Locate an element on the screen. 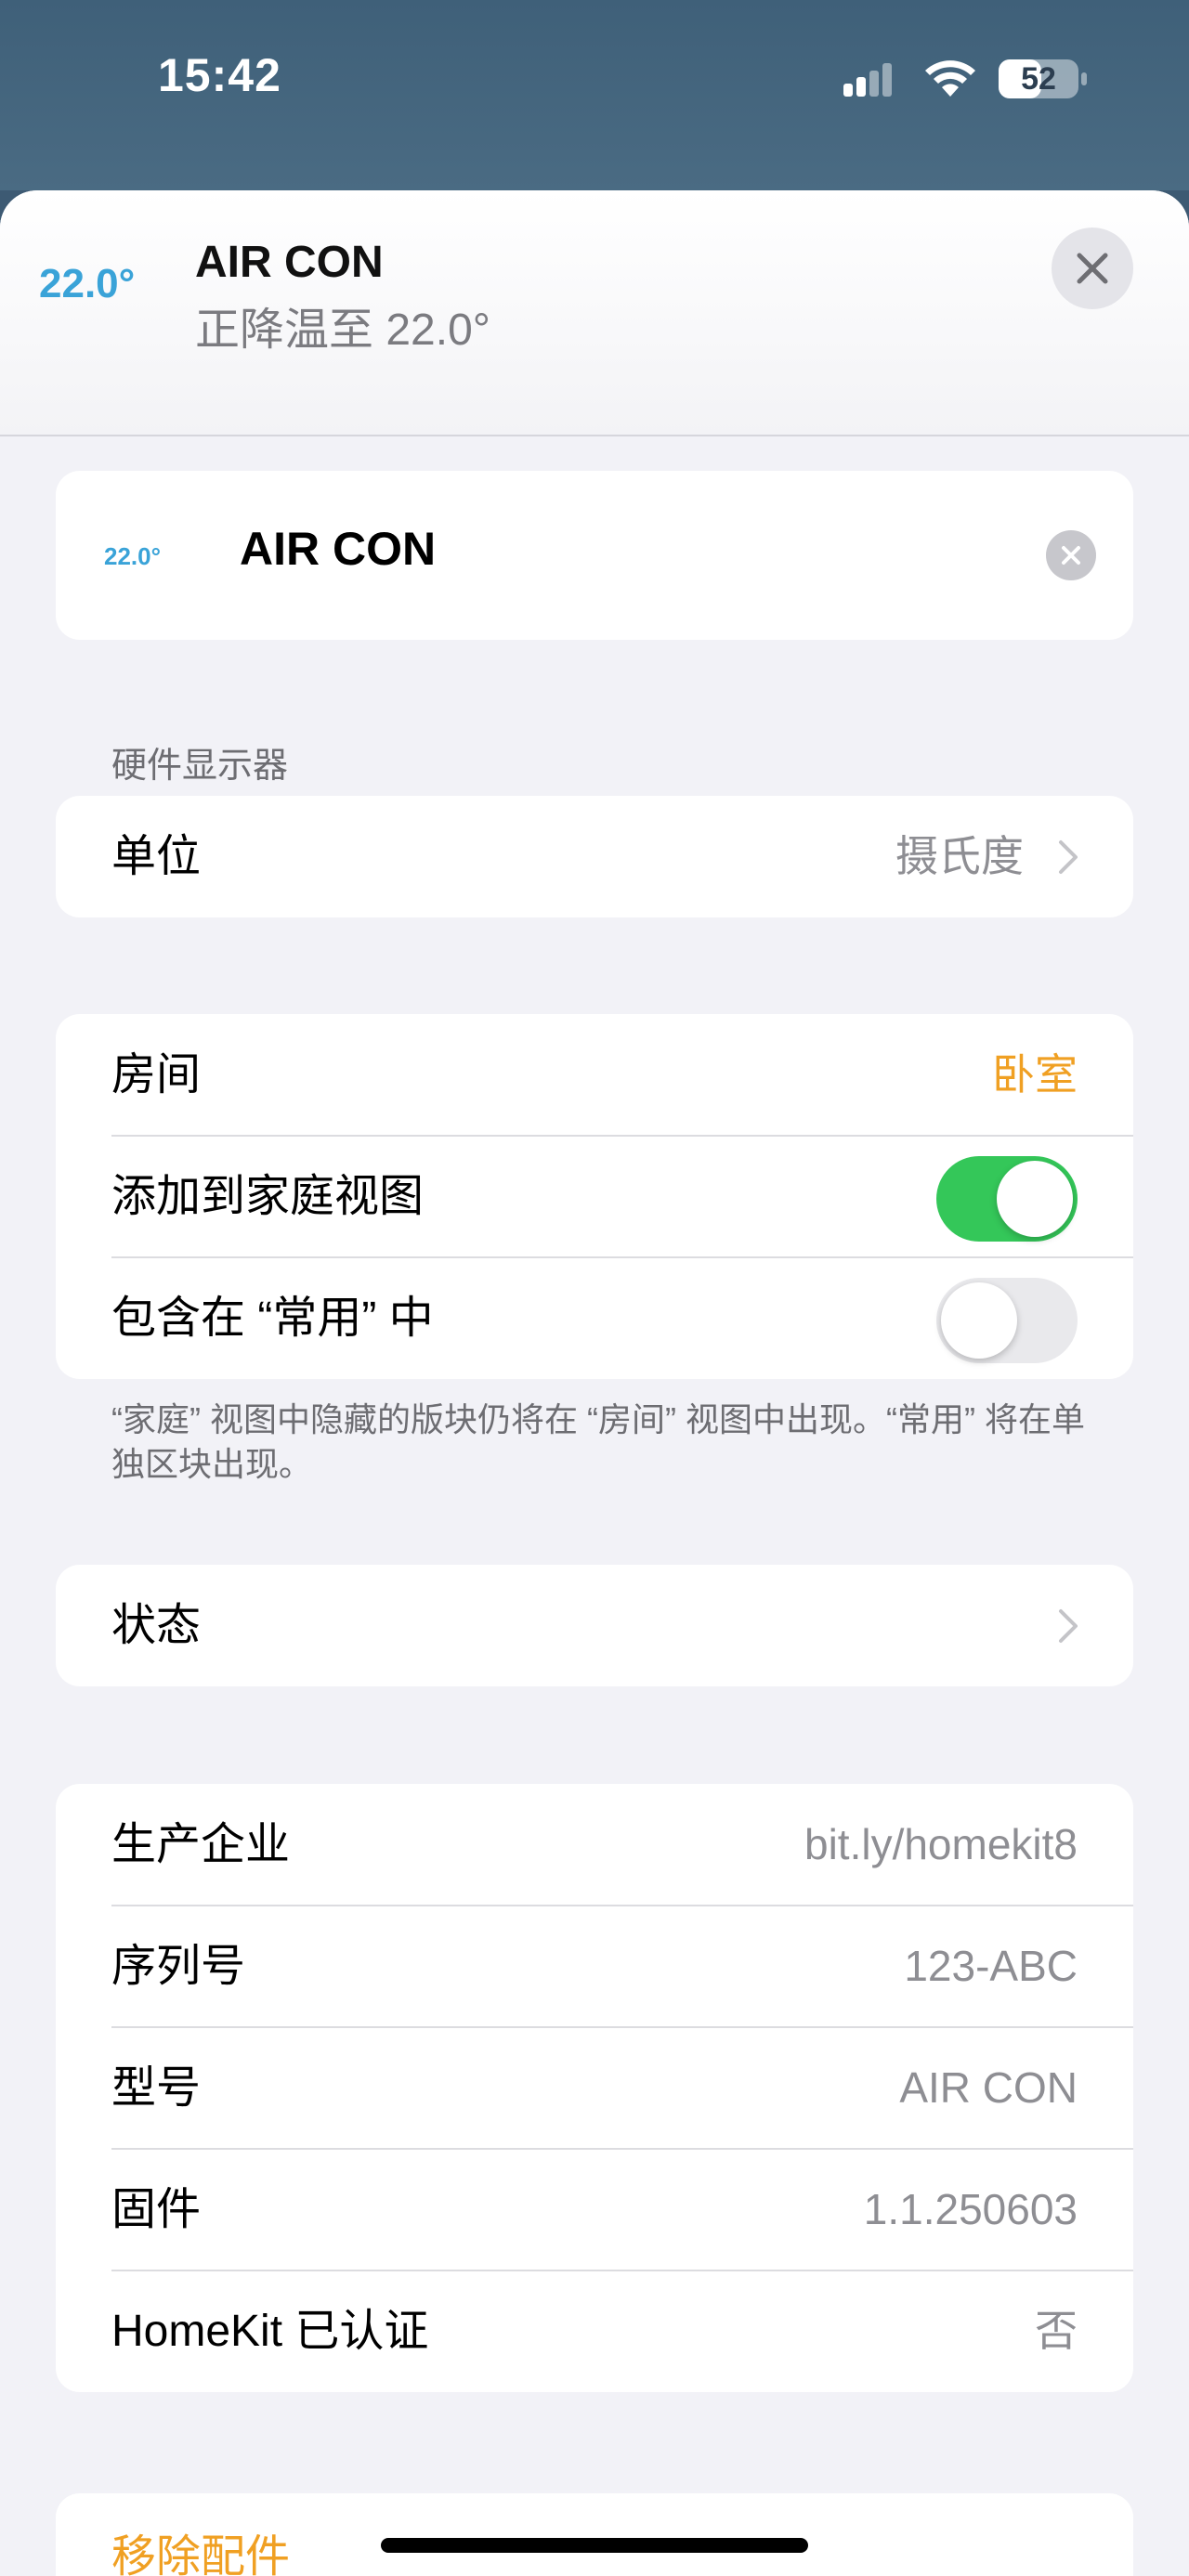 Image resolution: width=1189 pixels, height=2576 pixels. battery-icon: 52 is located at coordinates (1044, 79).